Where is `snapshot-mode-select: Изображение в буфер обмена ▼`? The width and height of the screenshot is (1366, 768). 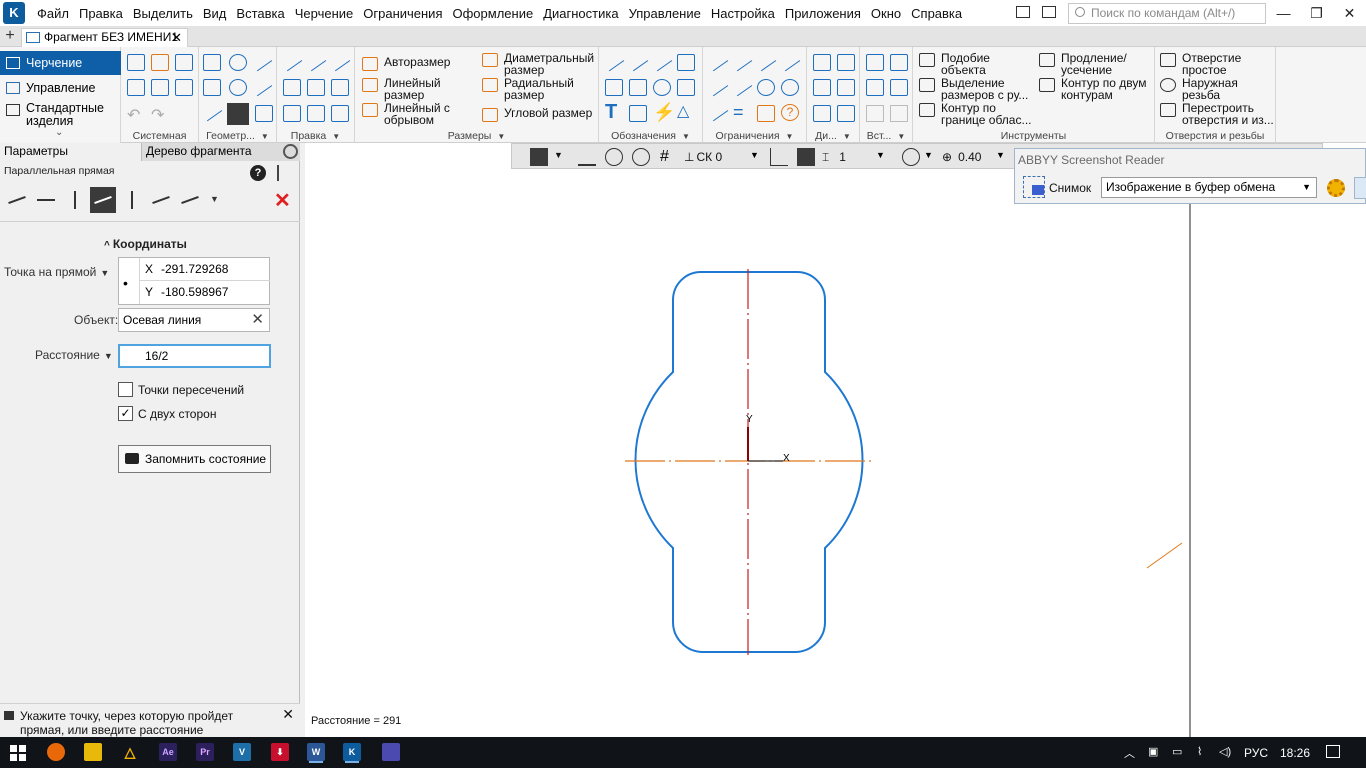
snapshot-mode-select: Изображение в буфер обмена ▼ is located at coordinates (1209, 187).